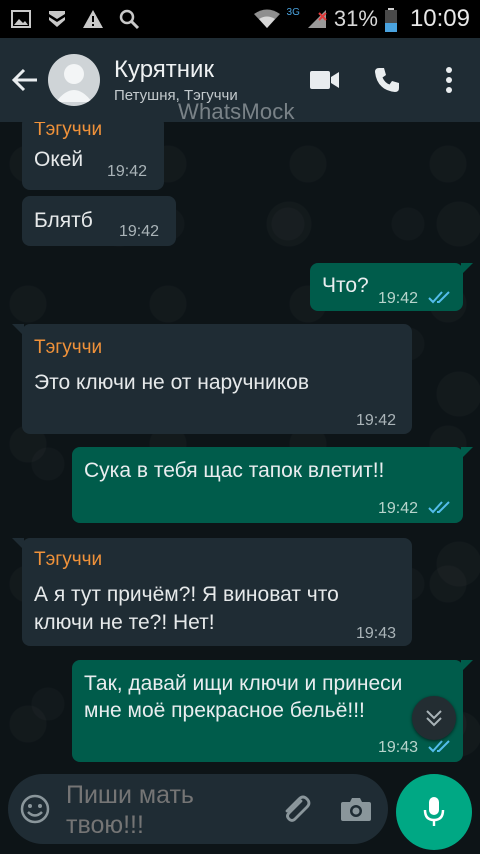  Describe the element at coordinates (317, 19) in the screenshot. I see `signal-icon` at that location.